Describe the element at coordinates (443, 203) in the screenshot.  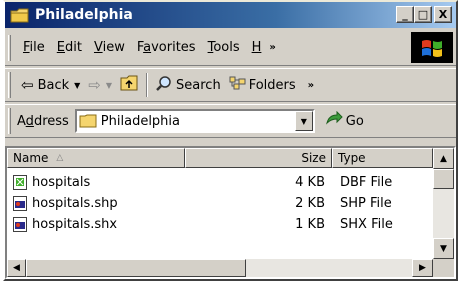
I see `vertical-scrollbar: ▲ ▼` at that location.